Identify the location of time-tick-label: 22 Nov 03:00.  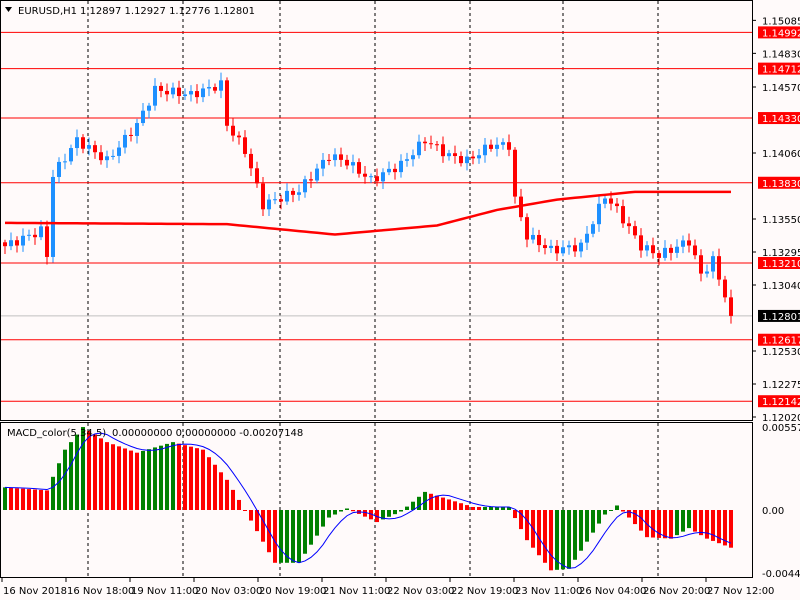
(420, 591).